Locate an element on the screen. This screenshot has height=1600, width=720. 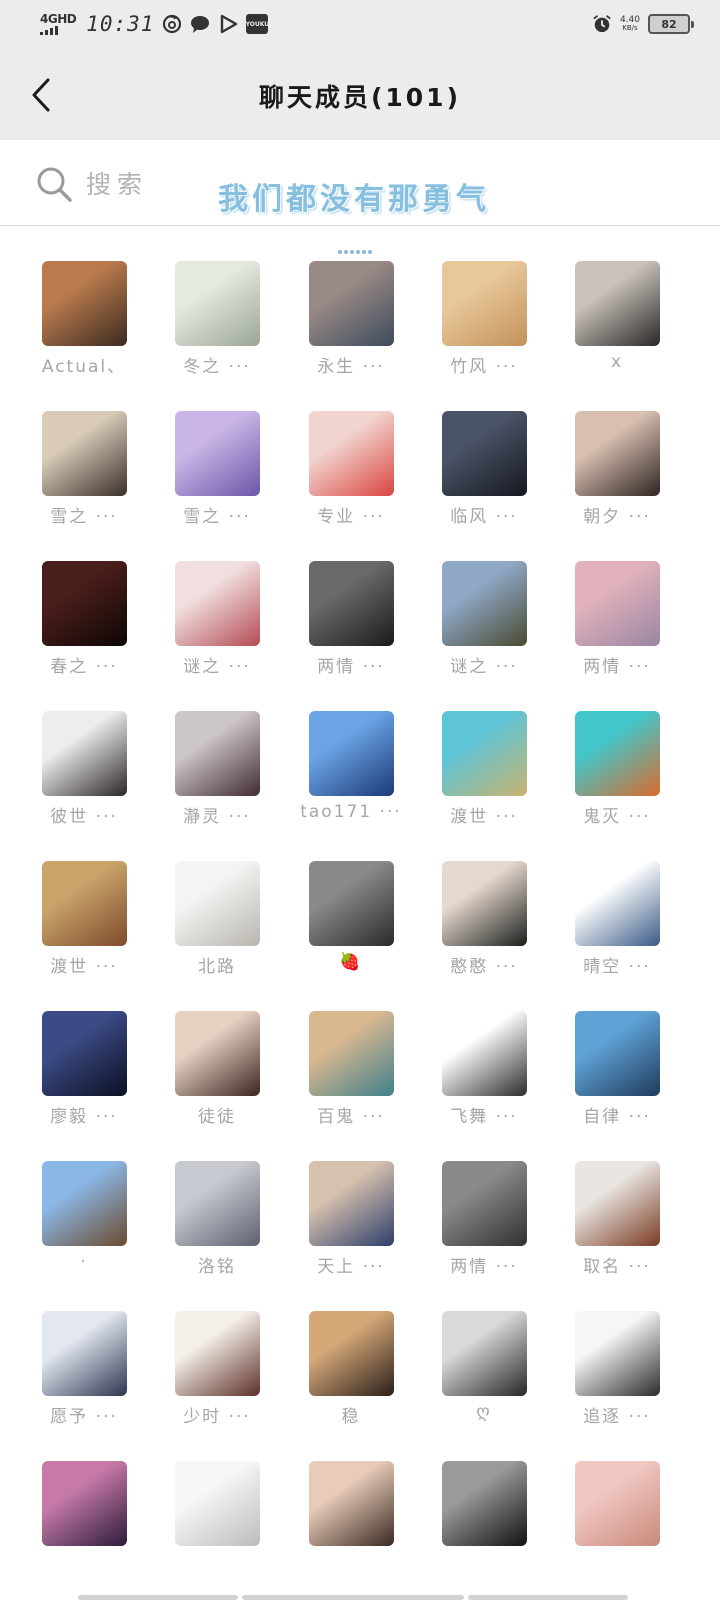
member-item: 百鬼 ··· is located at coordinates (351, 1051).